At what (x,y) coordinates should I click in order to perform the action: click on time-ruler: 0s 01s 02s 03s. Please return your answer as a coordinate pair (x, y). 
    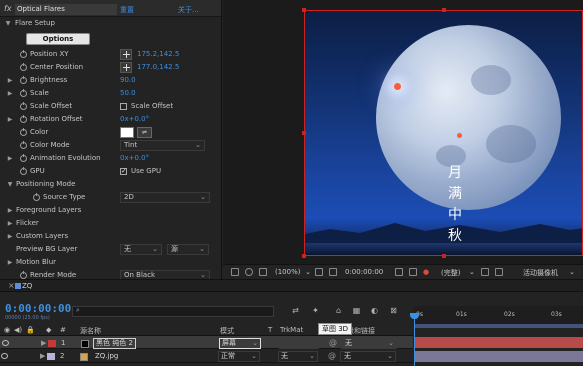
    Looking at the image, I should click on (498, 315).